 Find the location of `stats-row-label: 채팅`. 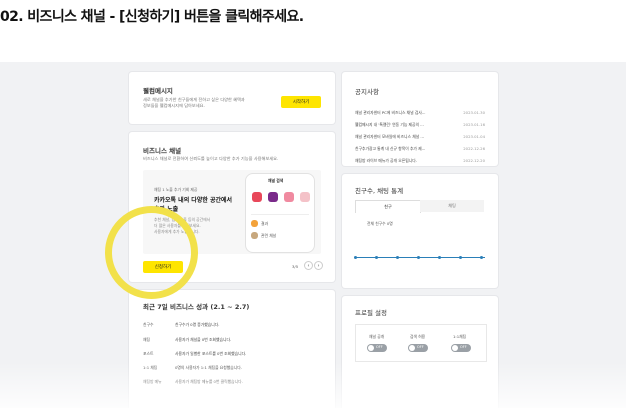

stats-row-label: 채팅 is located at coordinates (146, 339).